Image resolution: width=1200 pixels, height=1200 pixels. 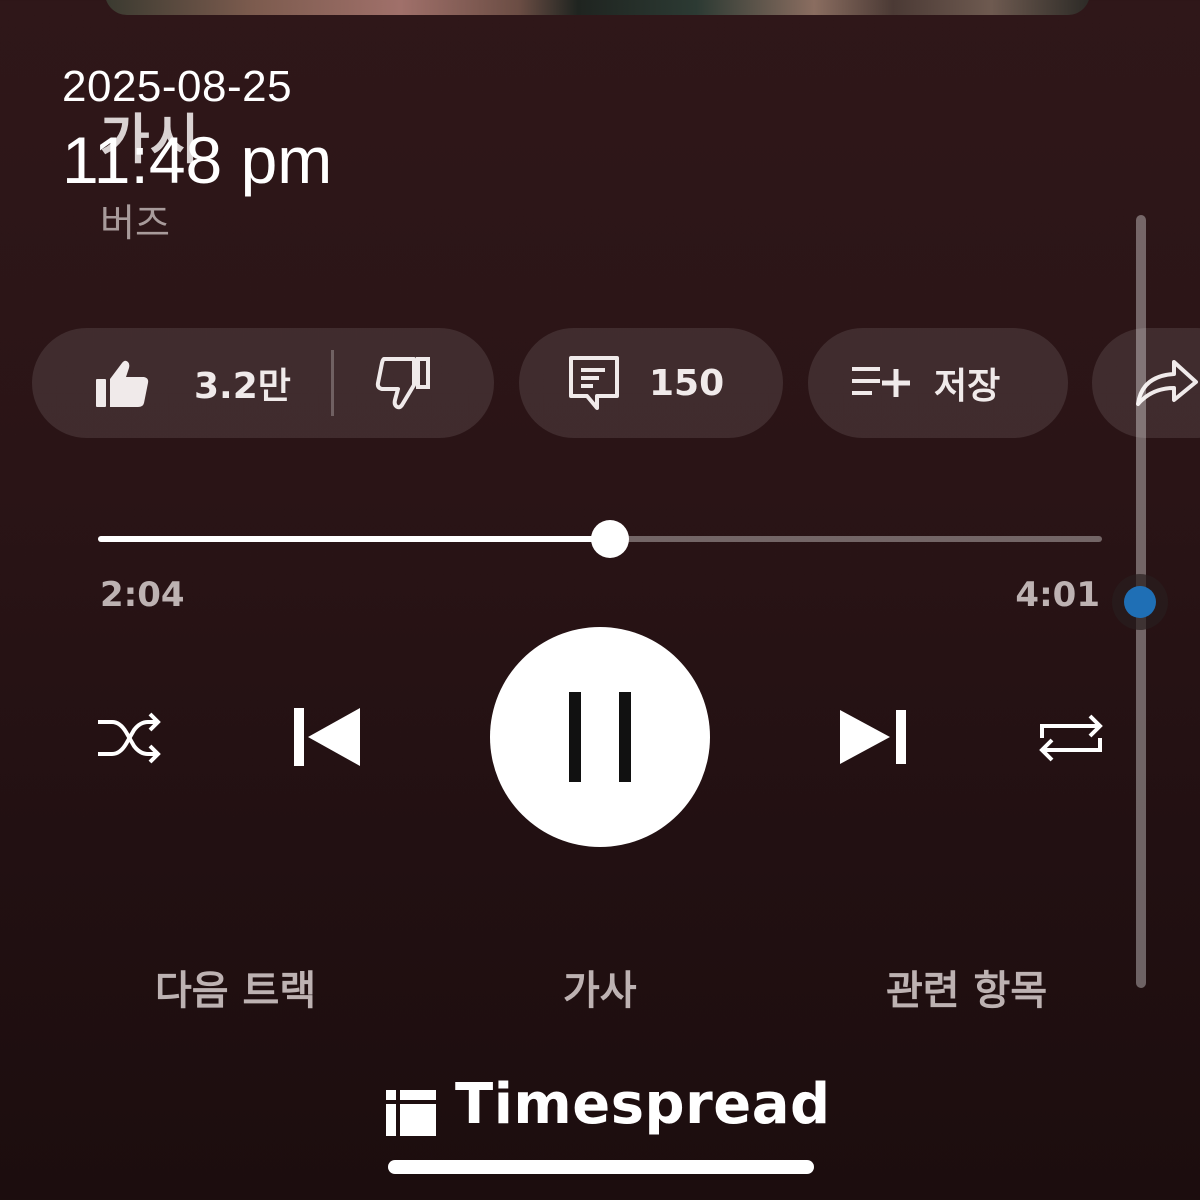 What do you see at coordinates (601, 1167) in the screenshot?
I see `home-indicator` at bounding box center [601, 1167].